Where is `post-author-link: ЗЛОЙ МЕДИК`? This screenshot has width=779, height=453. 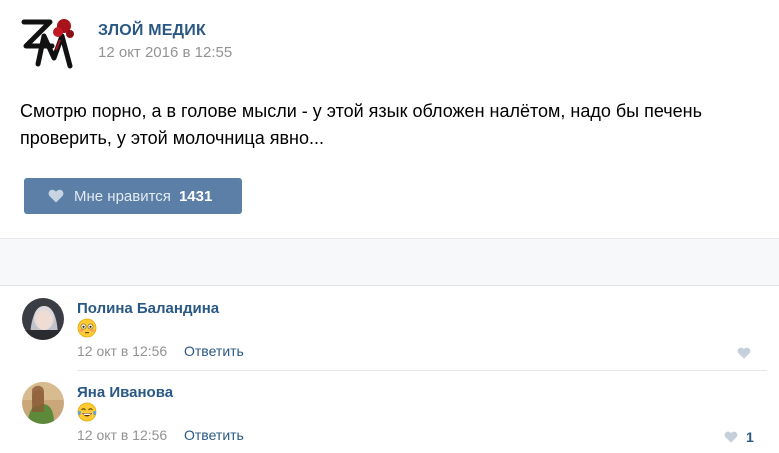
post-author-link: ЗЛОЙ МЕДИК is located at coordinates (152, 31).